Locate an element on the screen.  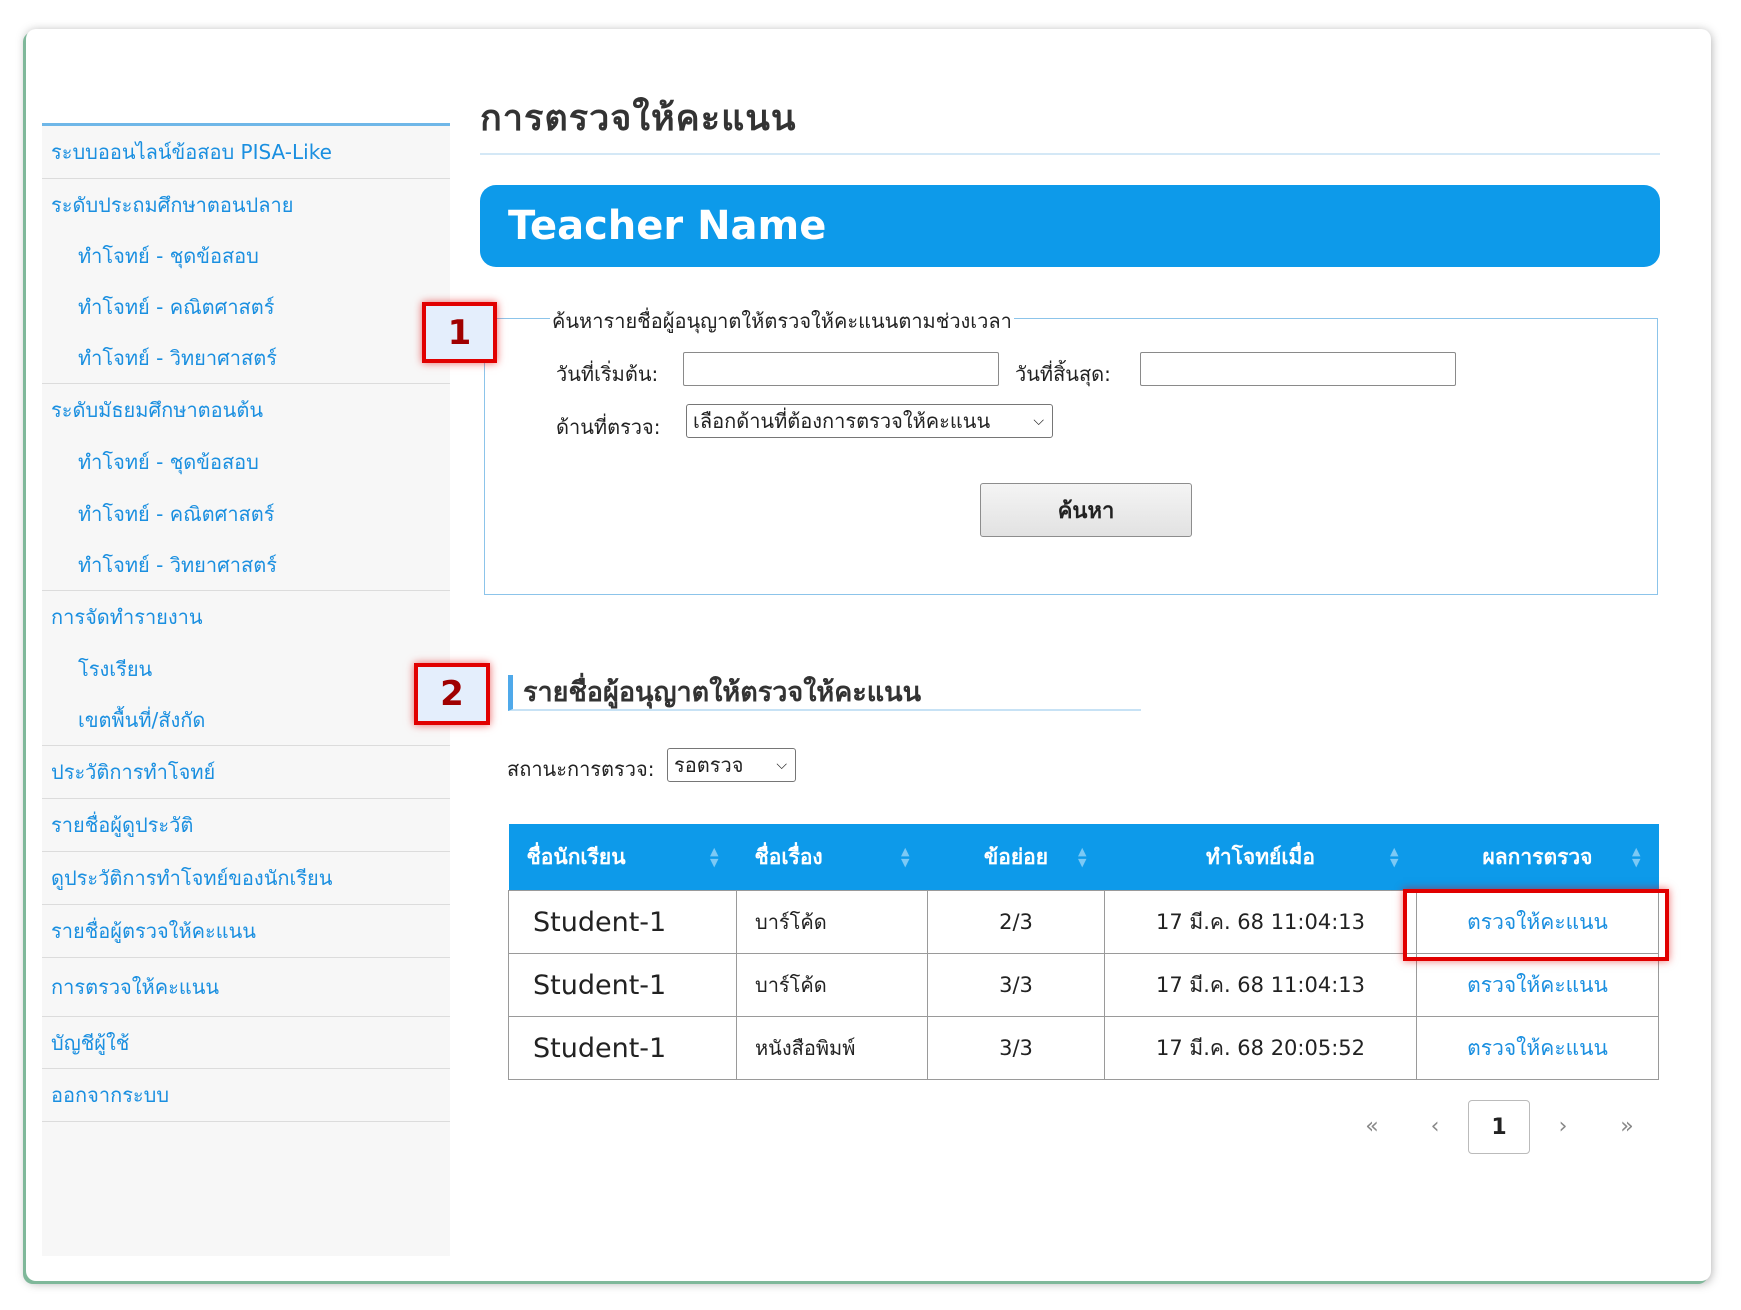
callout-marker-2: 2 is located at coordinates (452, 694).